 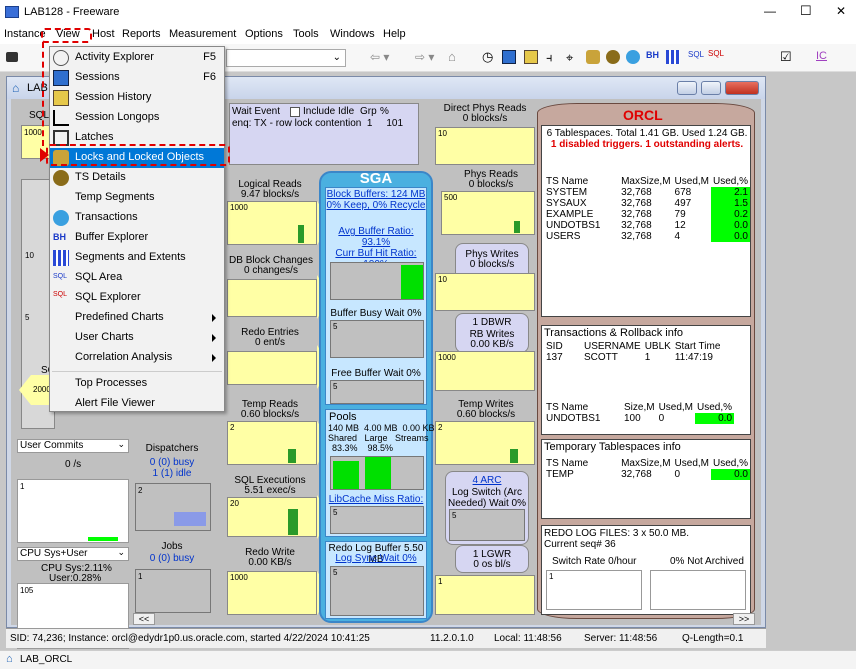 What do you see at coordinates (485, 292) in the screenshot?
I see `phys-writes-chart: 10` at bounding box center [485, 292].